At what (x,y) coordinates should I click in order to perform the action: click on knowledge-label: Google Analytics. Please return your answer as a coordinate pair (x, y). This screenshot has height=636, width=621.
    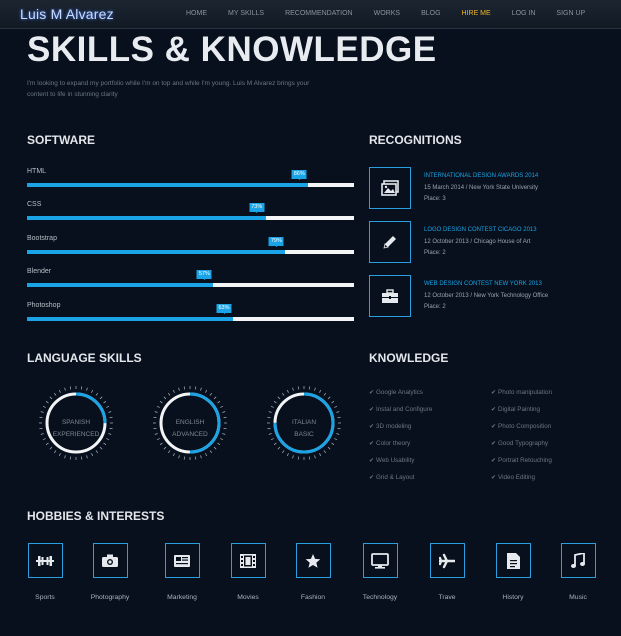
    Looking at the image, I should click on (399, 392).